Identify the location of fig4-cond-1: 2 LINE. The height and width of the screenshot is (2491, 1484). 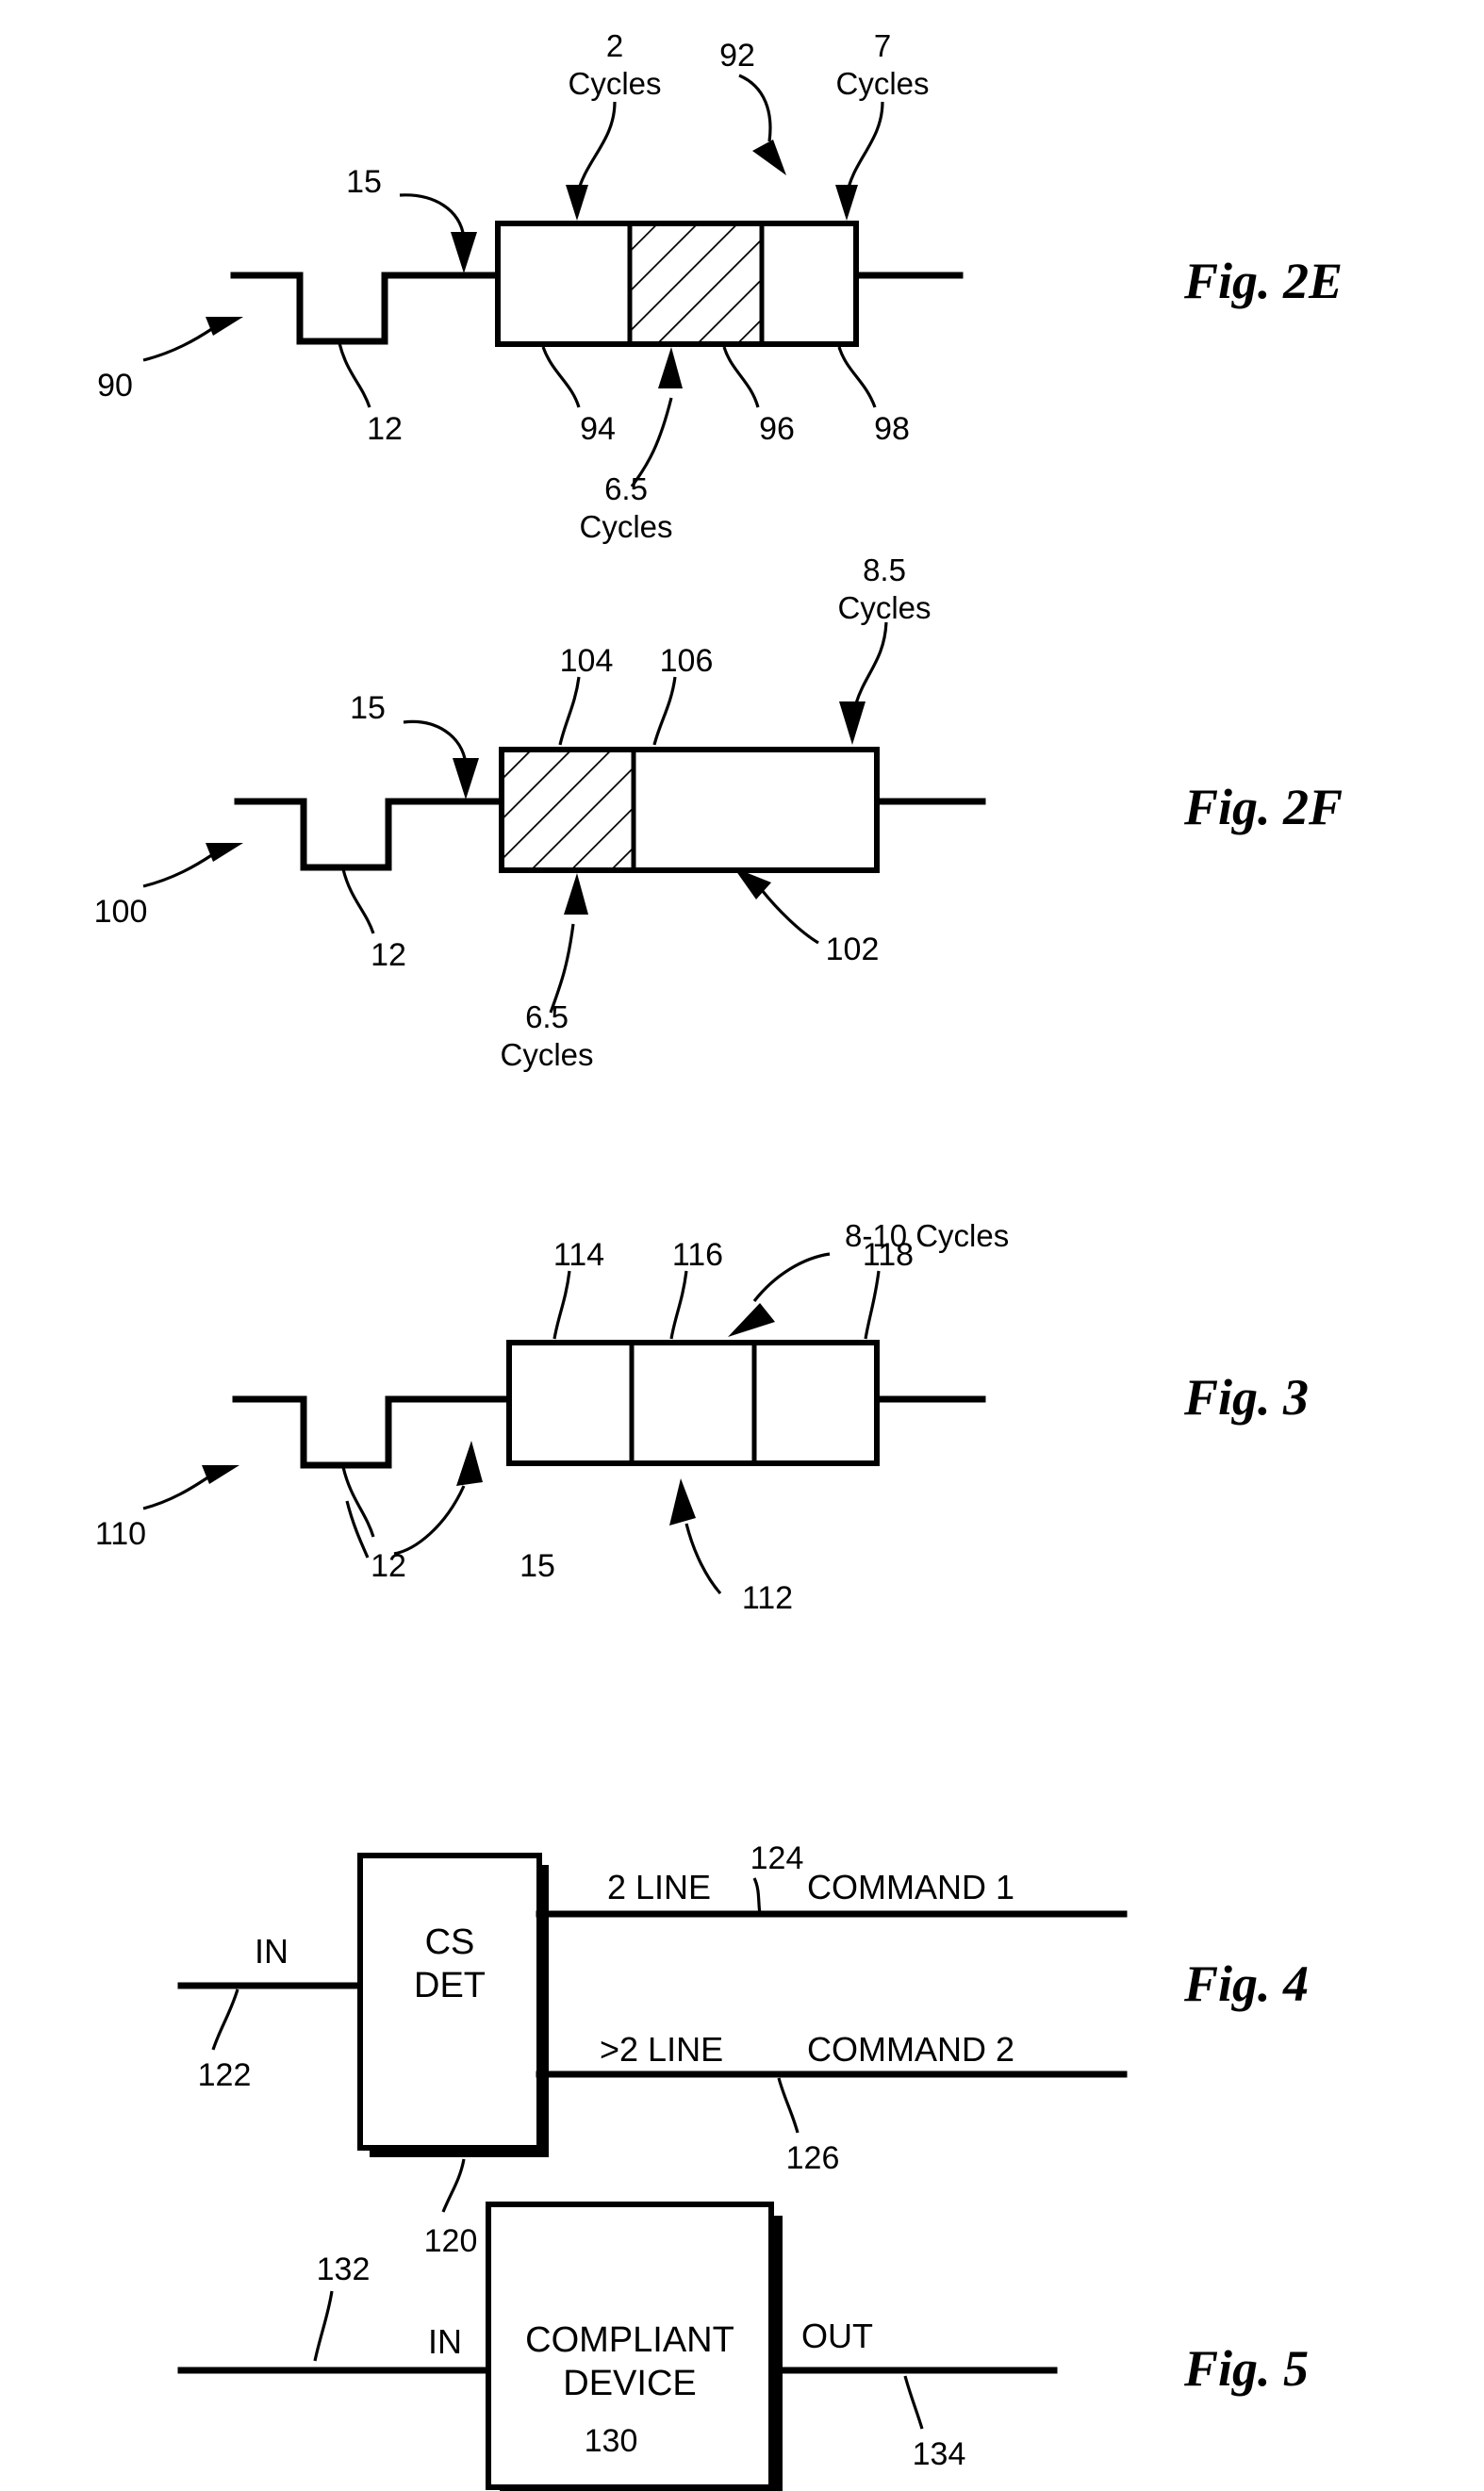
(659, 1887).